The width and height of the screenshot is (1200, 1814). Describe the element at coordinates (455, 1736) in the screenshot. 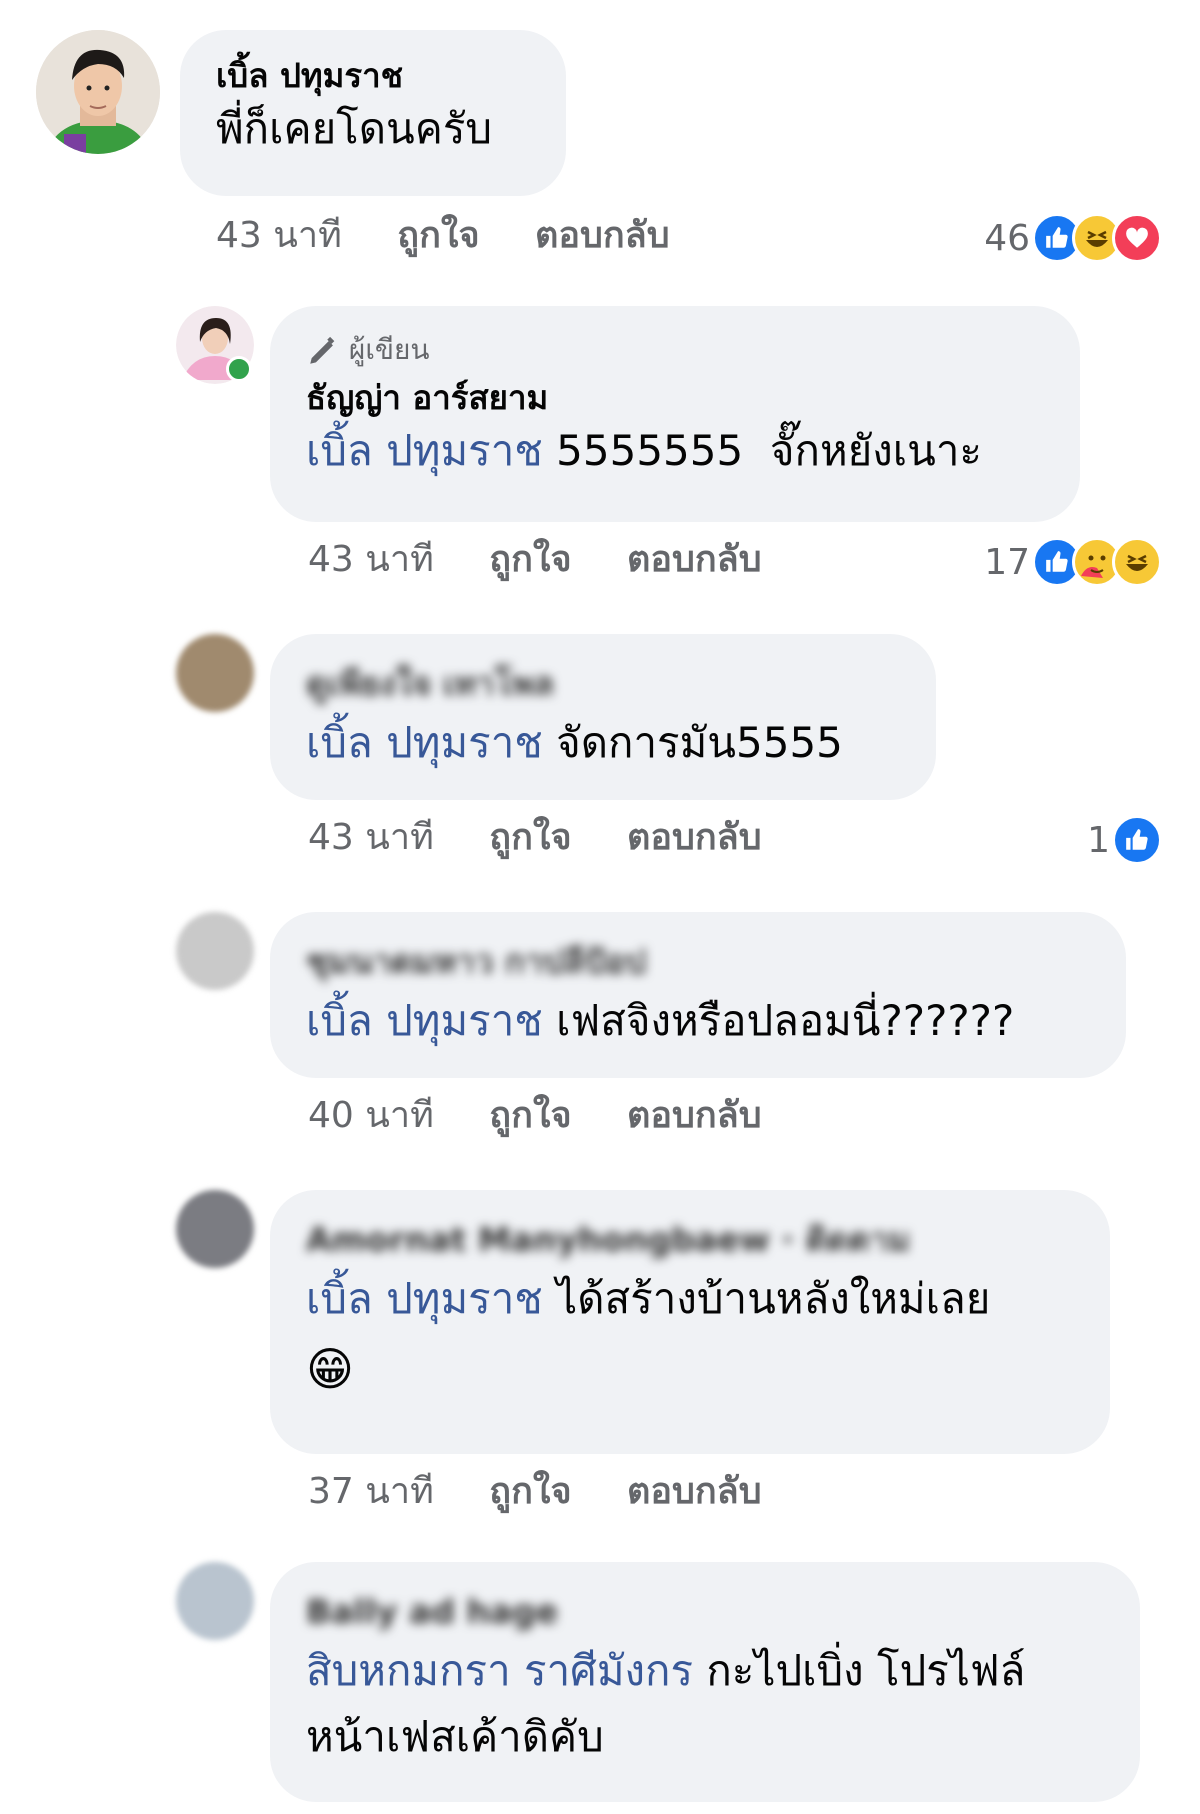

I see `comment-text-line-2: หน้าเฟสเค้าดิคับ` at that location.